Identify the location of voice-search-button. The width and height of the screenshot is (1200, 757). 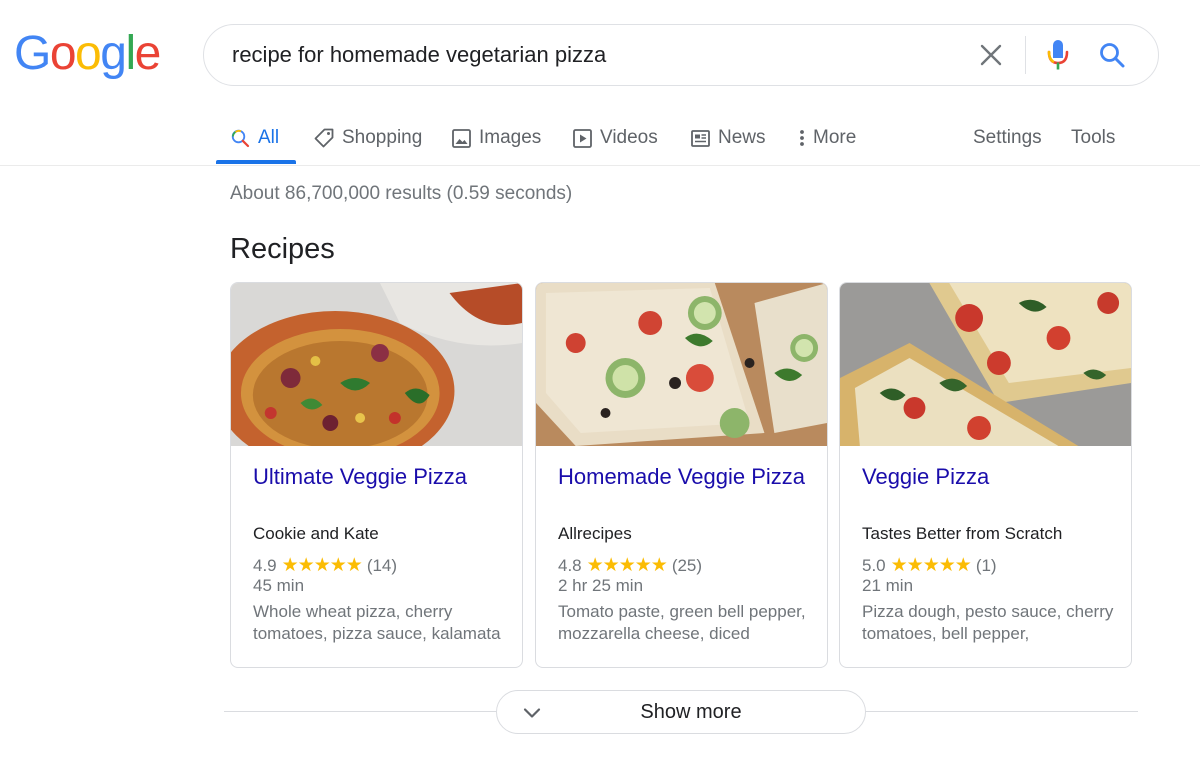
(1058, 55).